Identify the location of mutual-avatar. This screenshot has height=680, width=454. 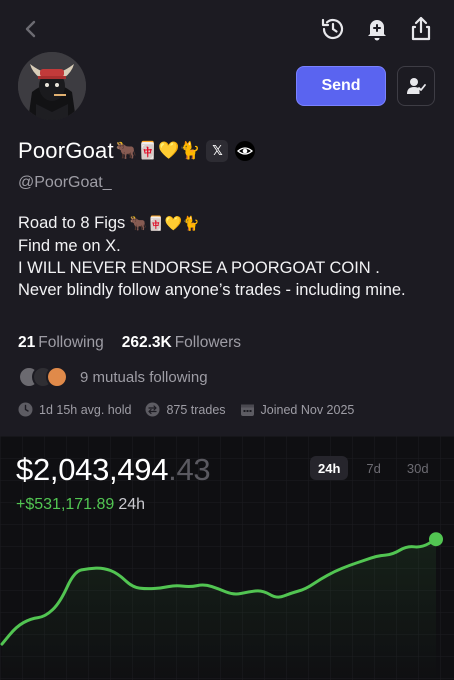
(57, 377).